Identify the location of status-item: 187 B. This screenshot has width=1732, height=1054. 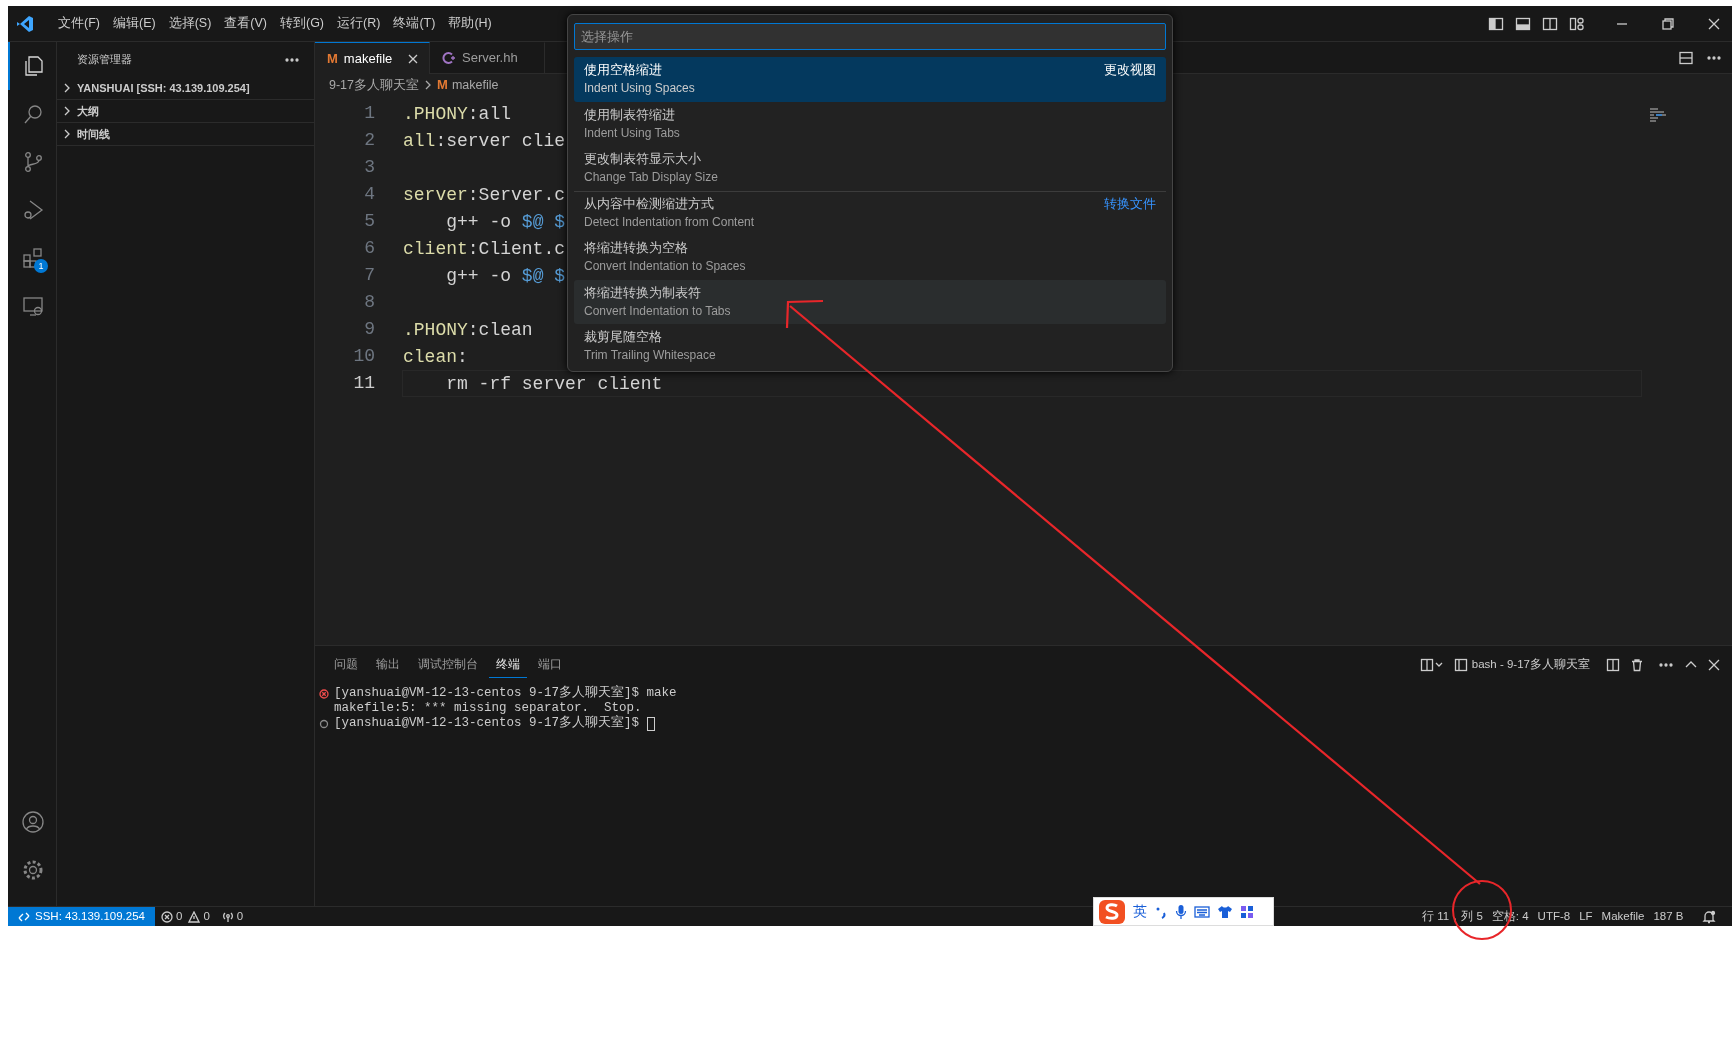
(1668, 916).